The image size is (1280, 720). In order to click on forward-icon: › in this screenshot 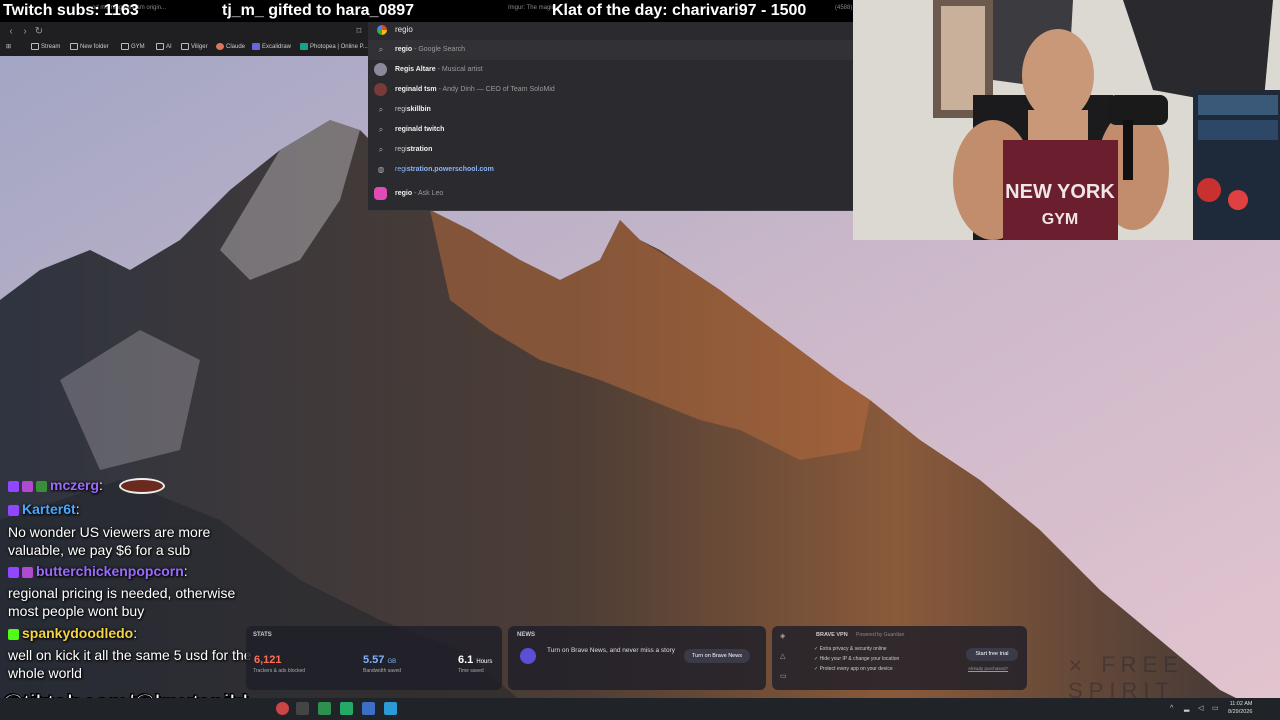, I will do `click(25, 32)`.